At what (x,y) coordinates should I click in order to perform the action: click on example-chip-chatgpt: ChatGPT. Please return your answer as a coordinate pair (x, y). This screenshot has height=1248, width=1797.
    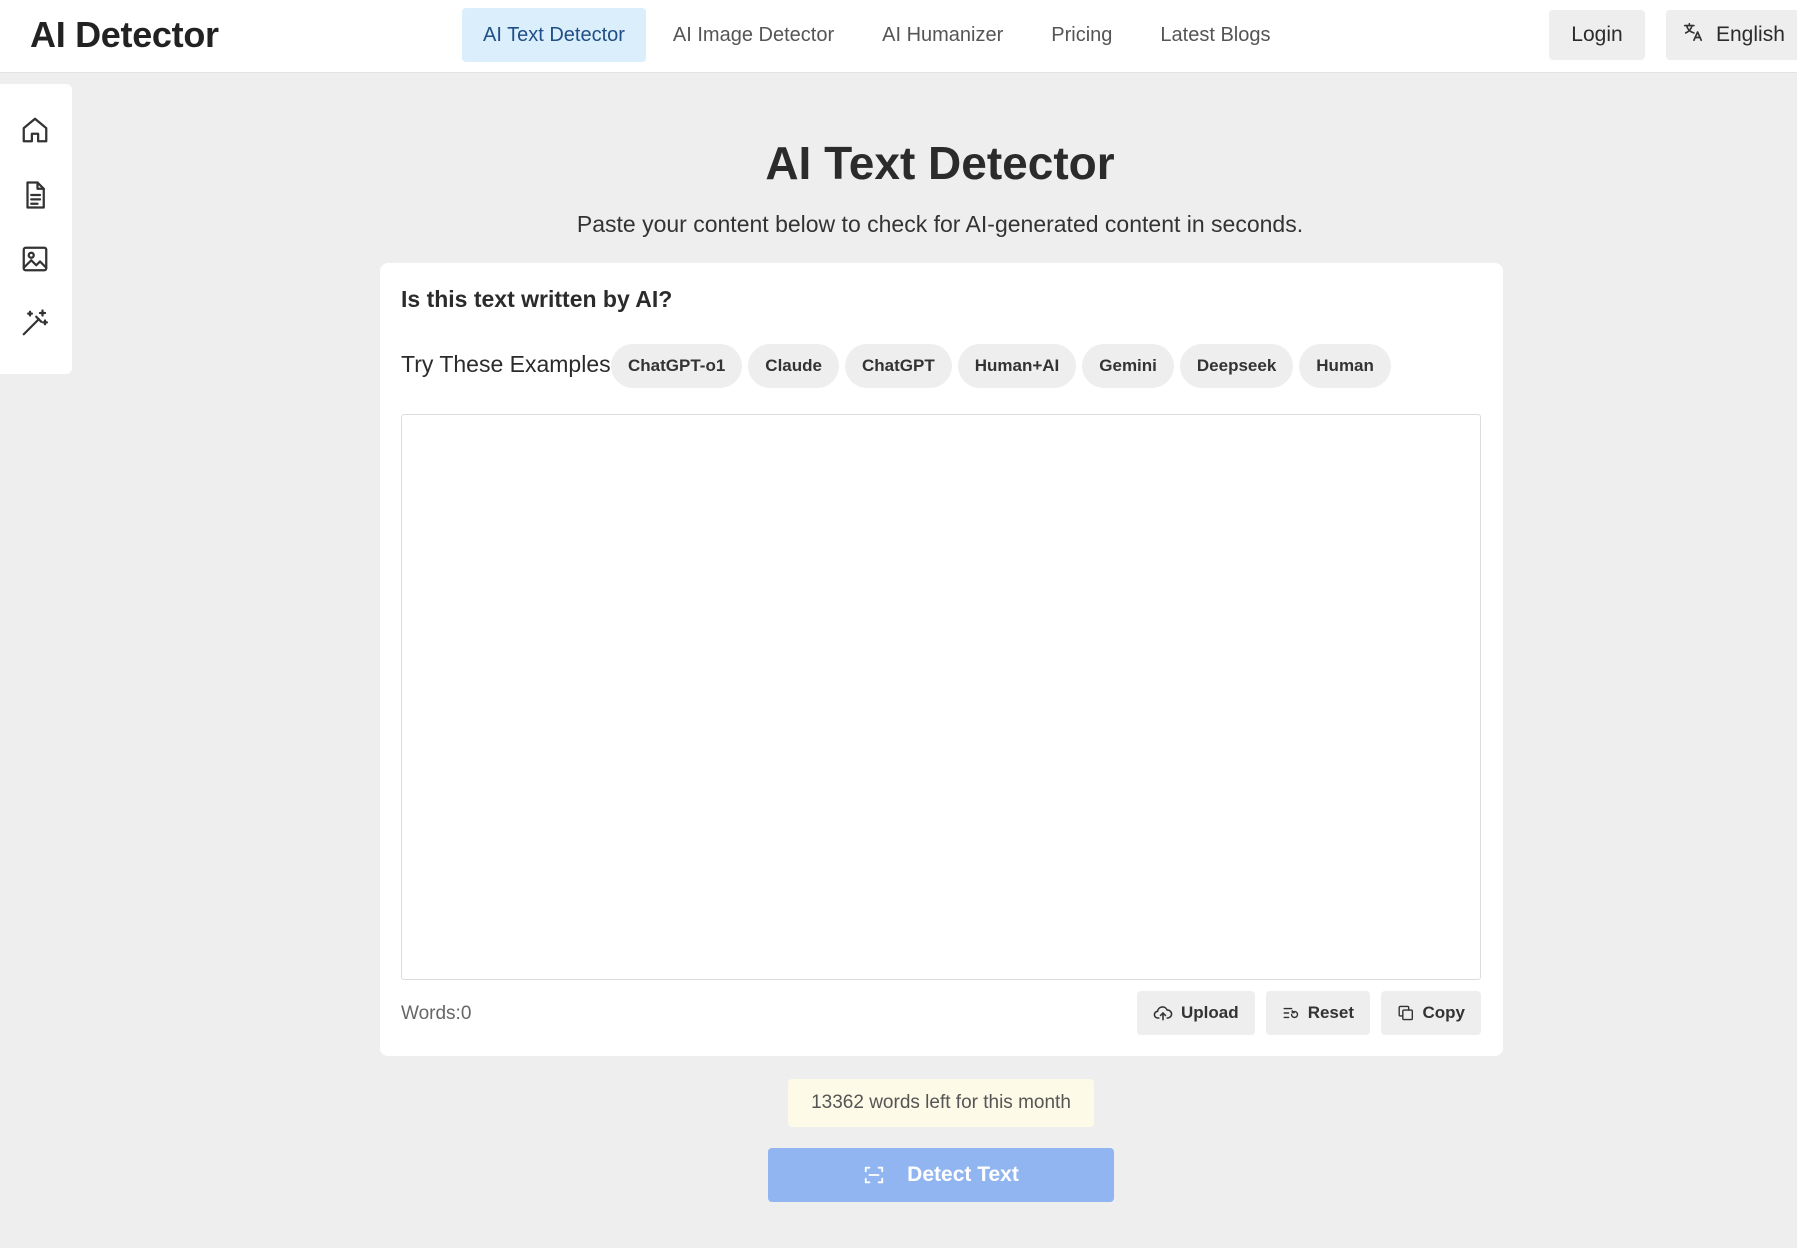
    Looking at the image, I should click on (898, 366).